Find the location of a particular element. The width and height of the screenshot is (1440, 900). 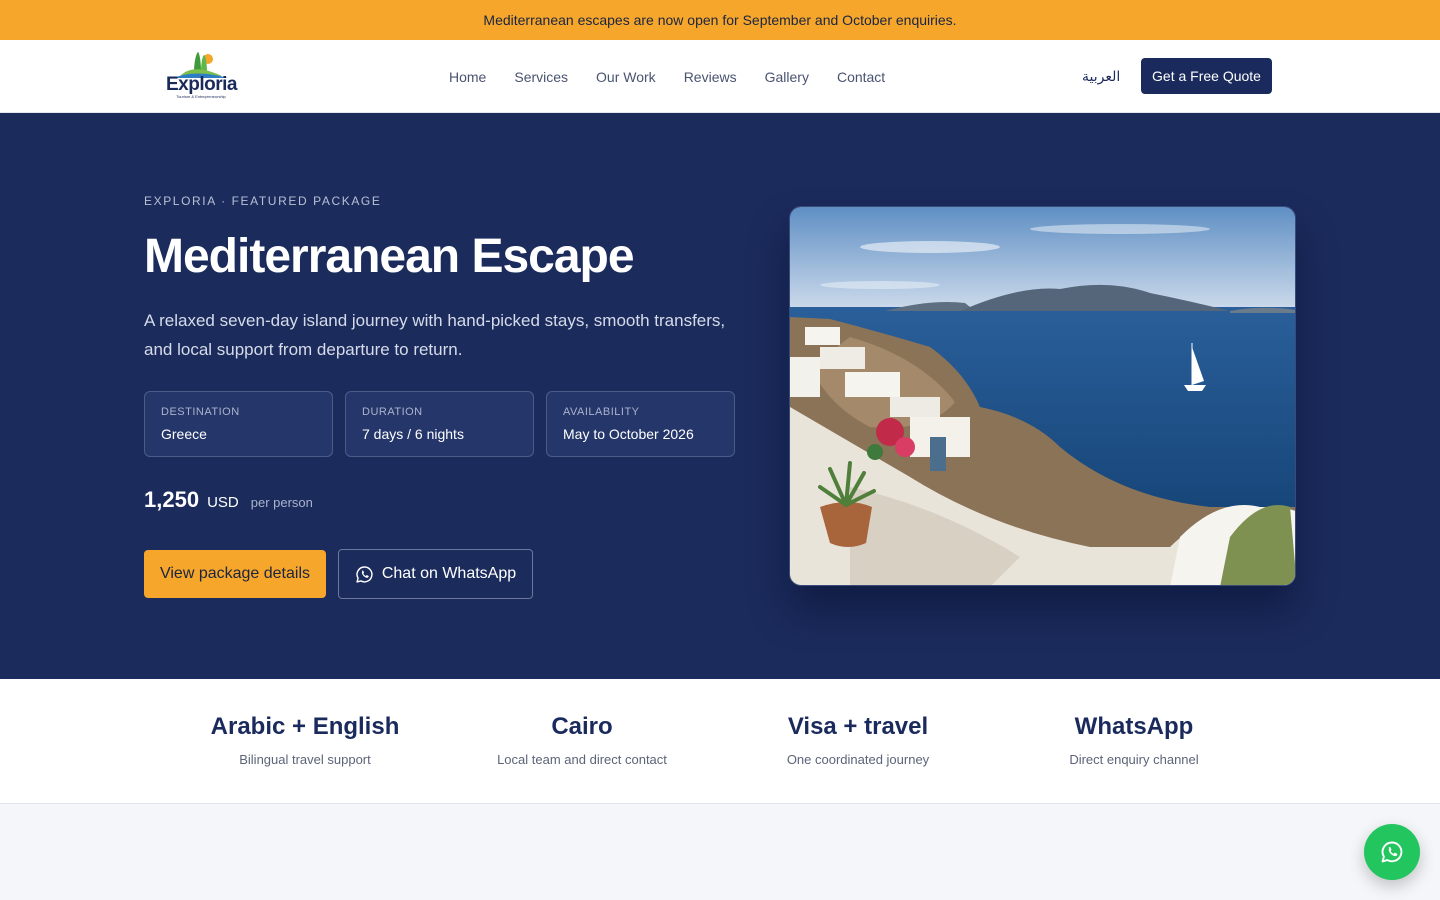

fact-value: 7 days / 6 nights is located at coordinates (413, 434).